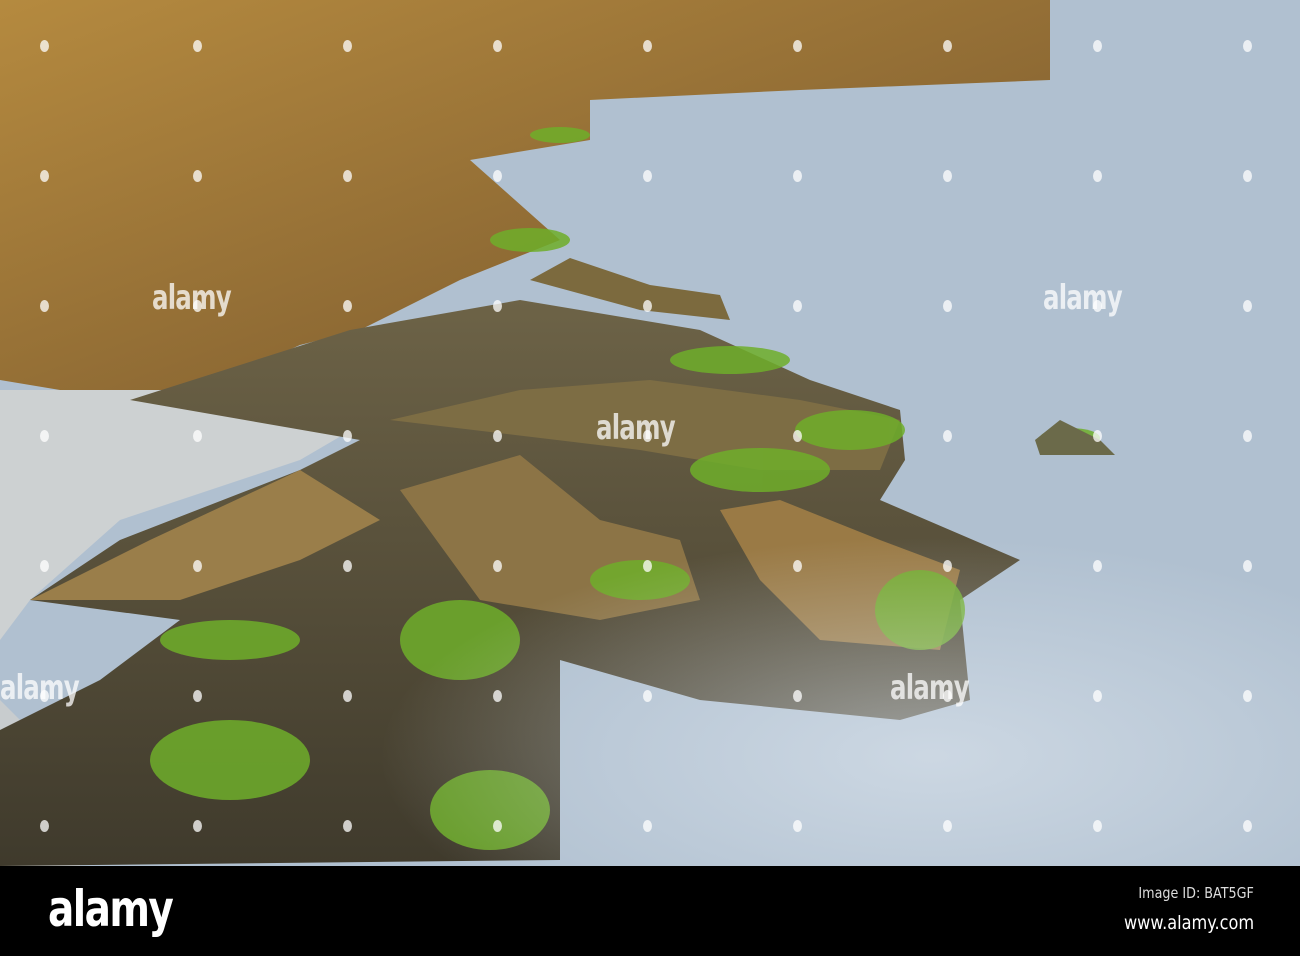 The image size is (1300, 956). I want to click on website-url: www.alamy.com, so click(1188, 923).